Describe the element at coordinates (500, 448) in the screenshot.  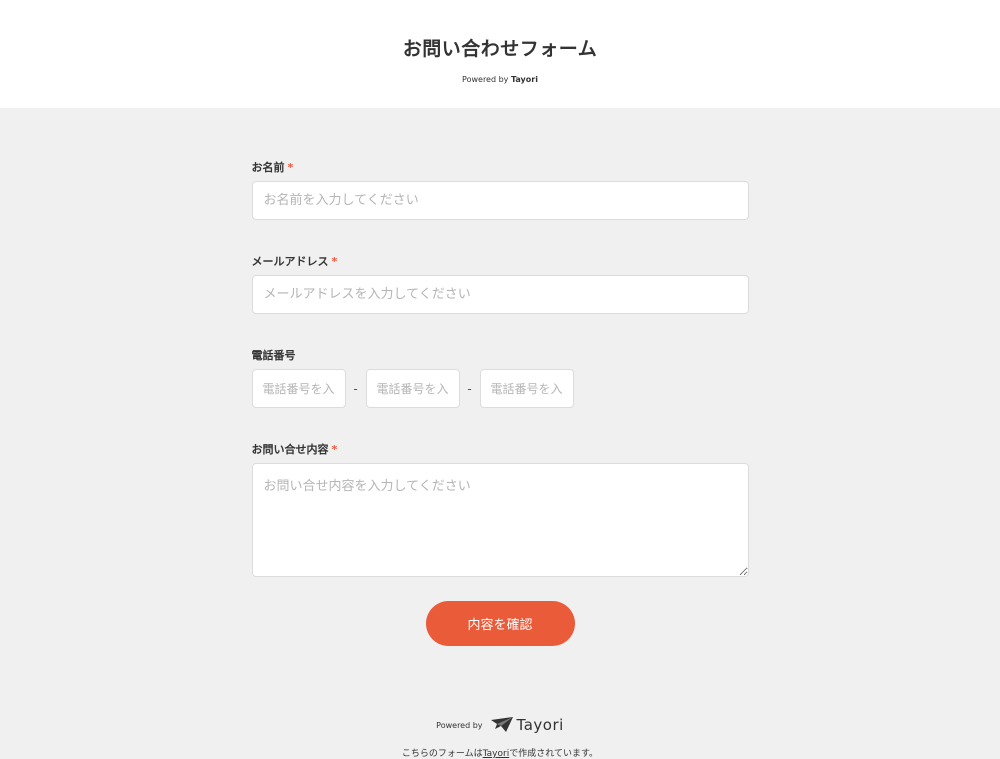
I see `inquiry-label: お問い合せ内容 *` at that location.